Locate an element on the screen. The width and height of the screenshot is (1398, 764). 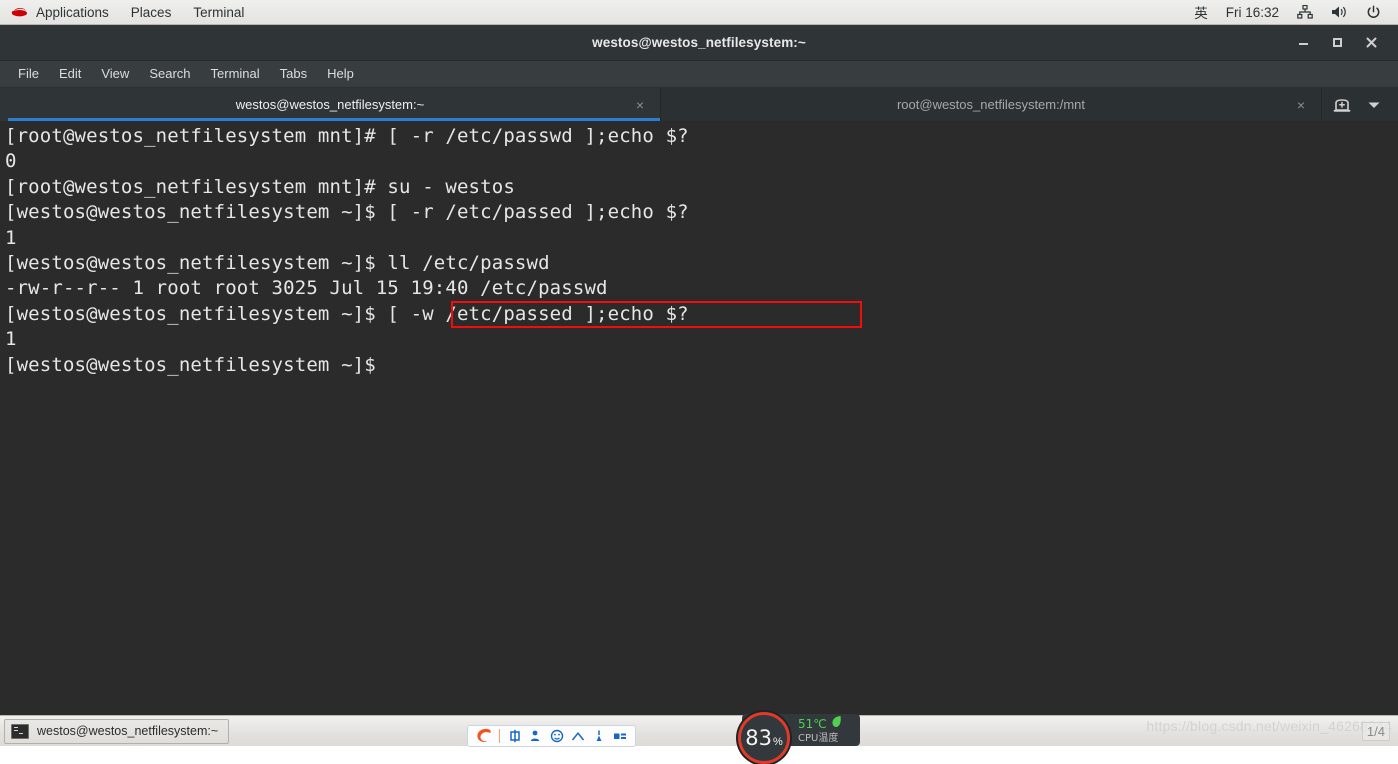
tab-actions is located at coordinates (1360, 104).